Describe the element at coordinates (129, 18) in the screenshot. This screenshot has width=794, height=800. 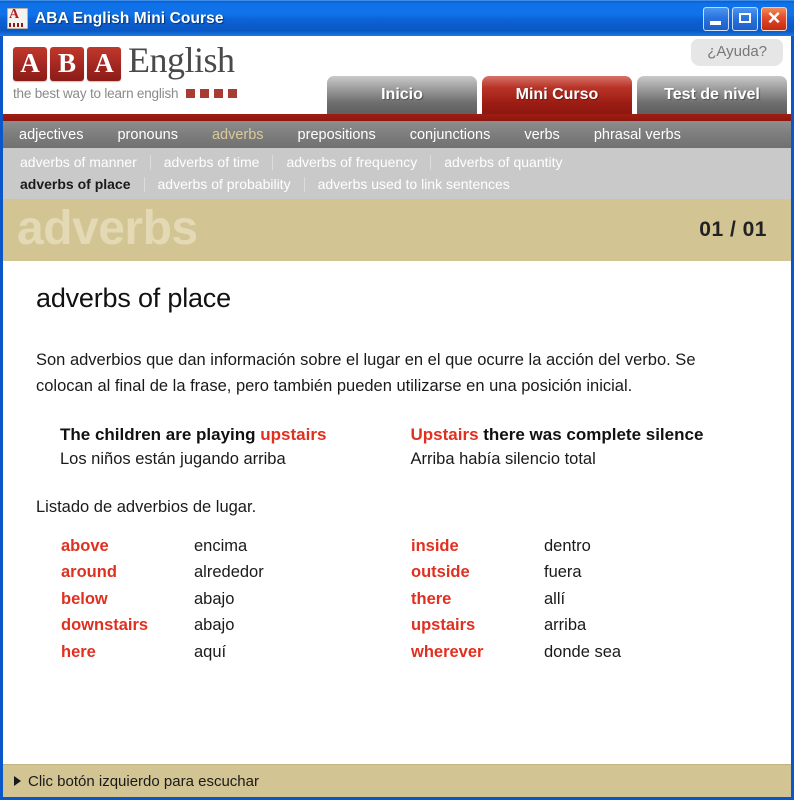
I see `window-title: ABA English Mini Course` at that location.